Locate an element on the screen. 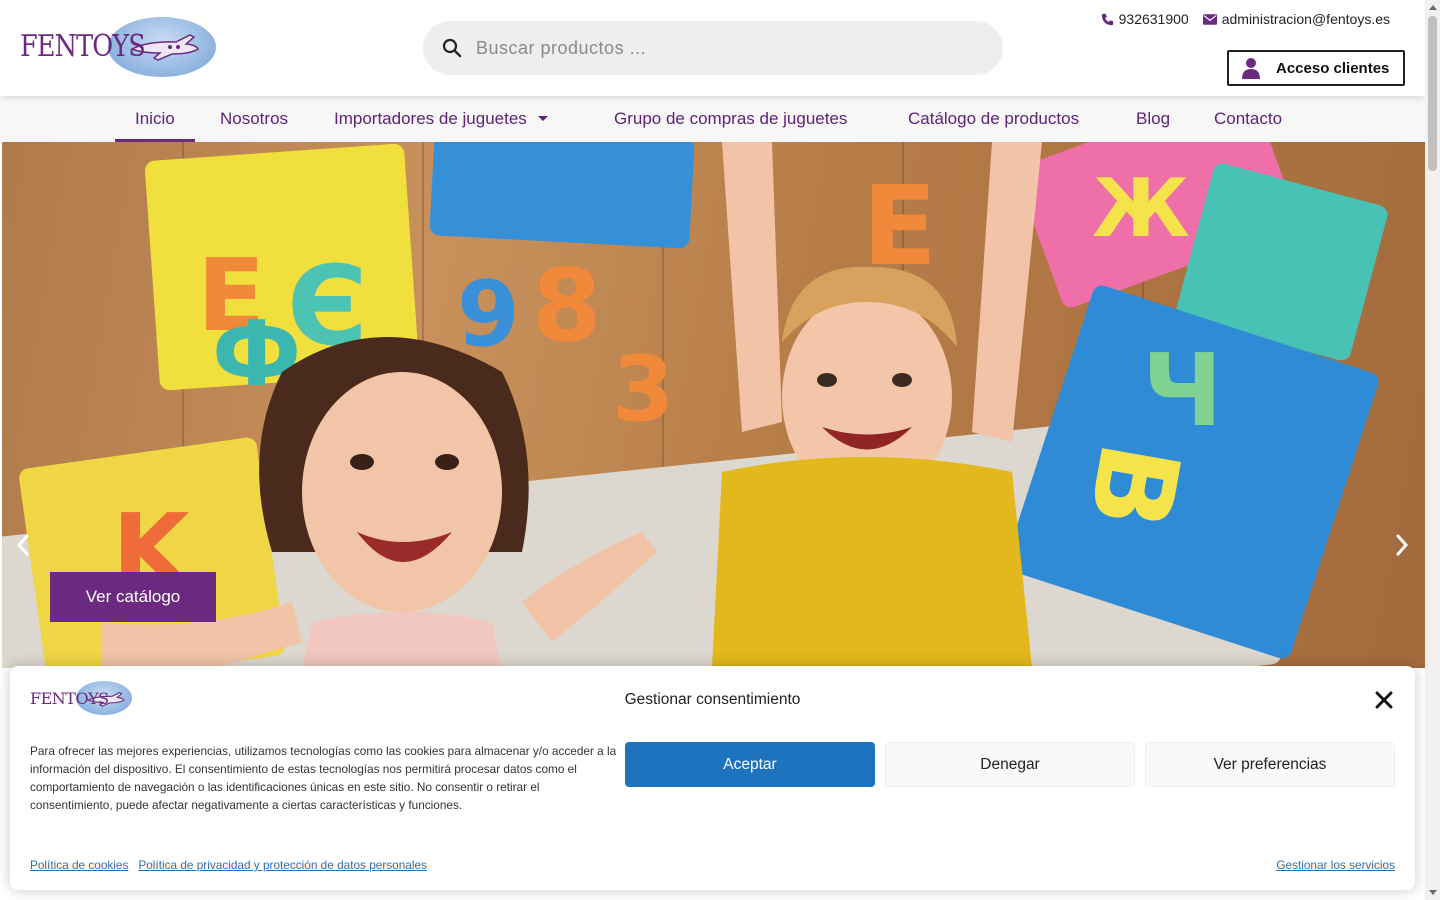 The height and width of the screenshot is (900, 1440). deny-button: Denegar is located at coordinates (1010, 764).